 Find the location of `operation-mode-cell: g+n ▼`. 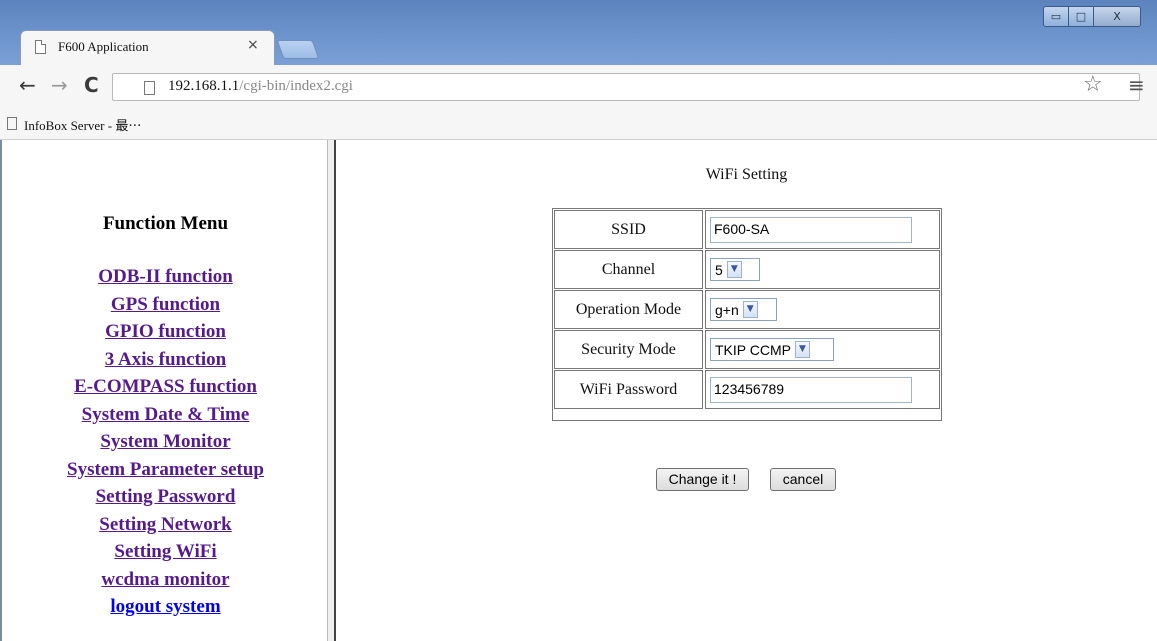

operation-mode-cell: g+n ▼ is located at coordinates (822, 309).